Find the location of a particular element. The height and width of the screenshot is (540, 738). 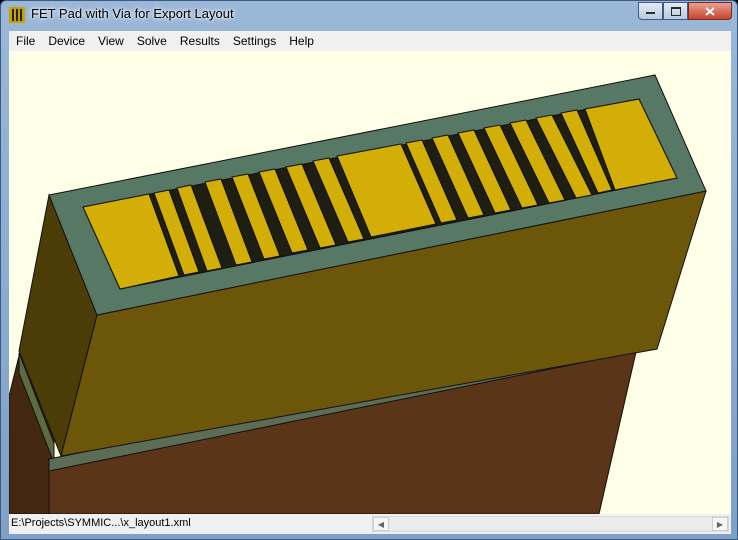

close-icon is located at coordinates (710, 11).